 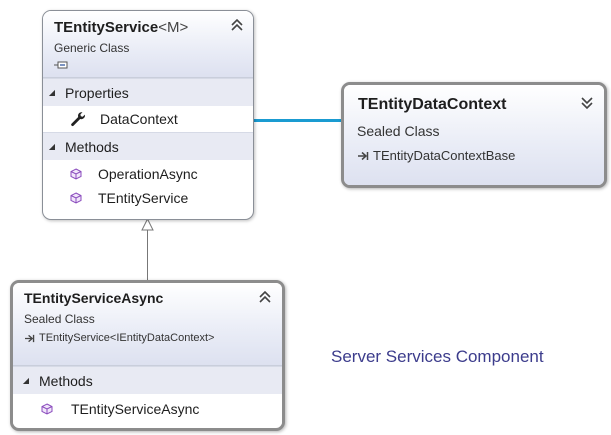 I want to click on diagram-caption: Server Services Component, so click(x=437, y=356).